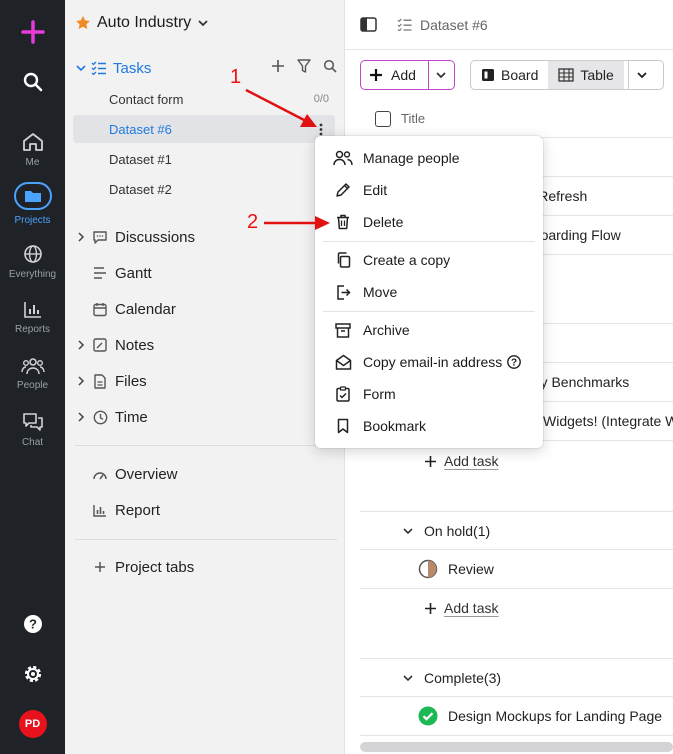 The image size is (673, 754). What do you see at coordinates (383, 118) in the screenshot?
I see `select-all-checkbox` at bounding box center [383, 118].